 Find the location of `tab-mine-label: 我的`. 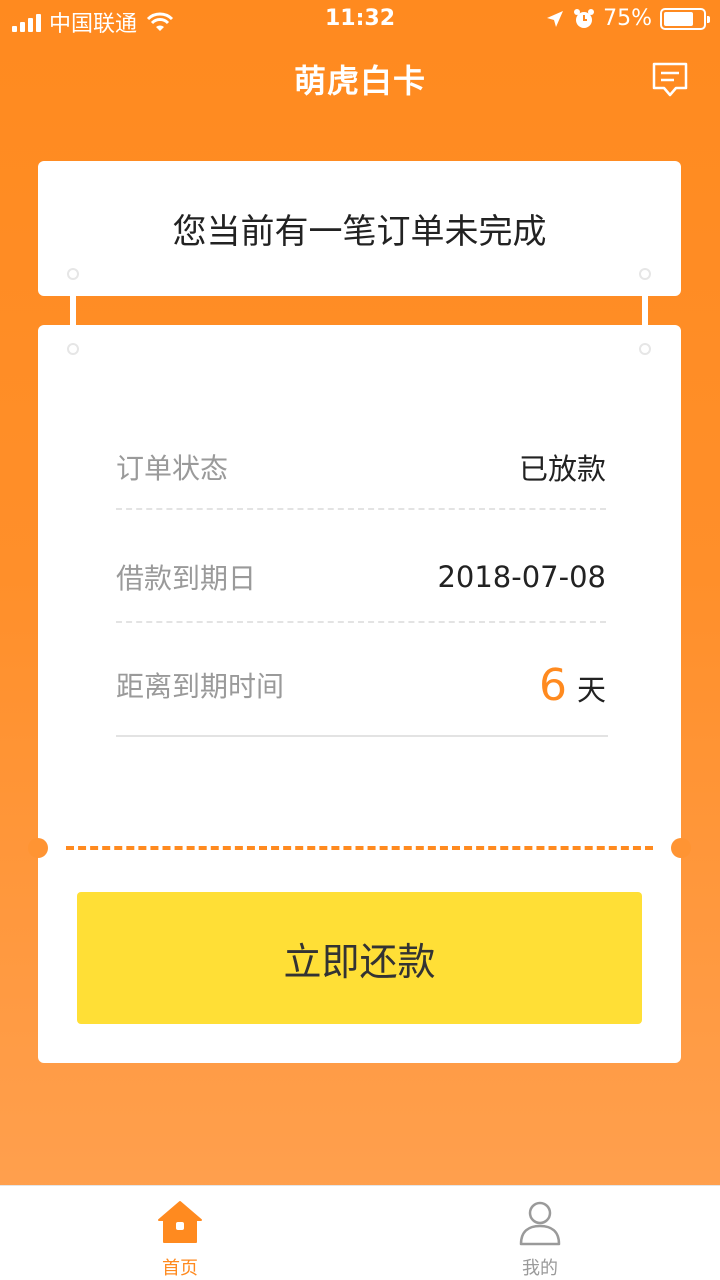

tab-mine-label: 我的 is located at coordinates (540, 1268).